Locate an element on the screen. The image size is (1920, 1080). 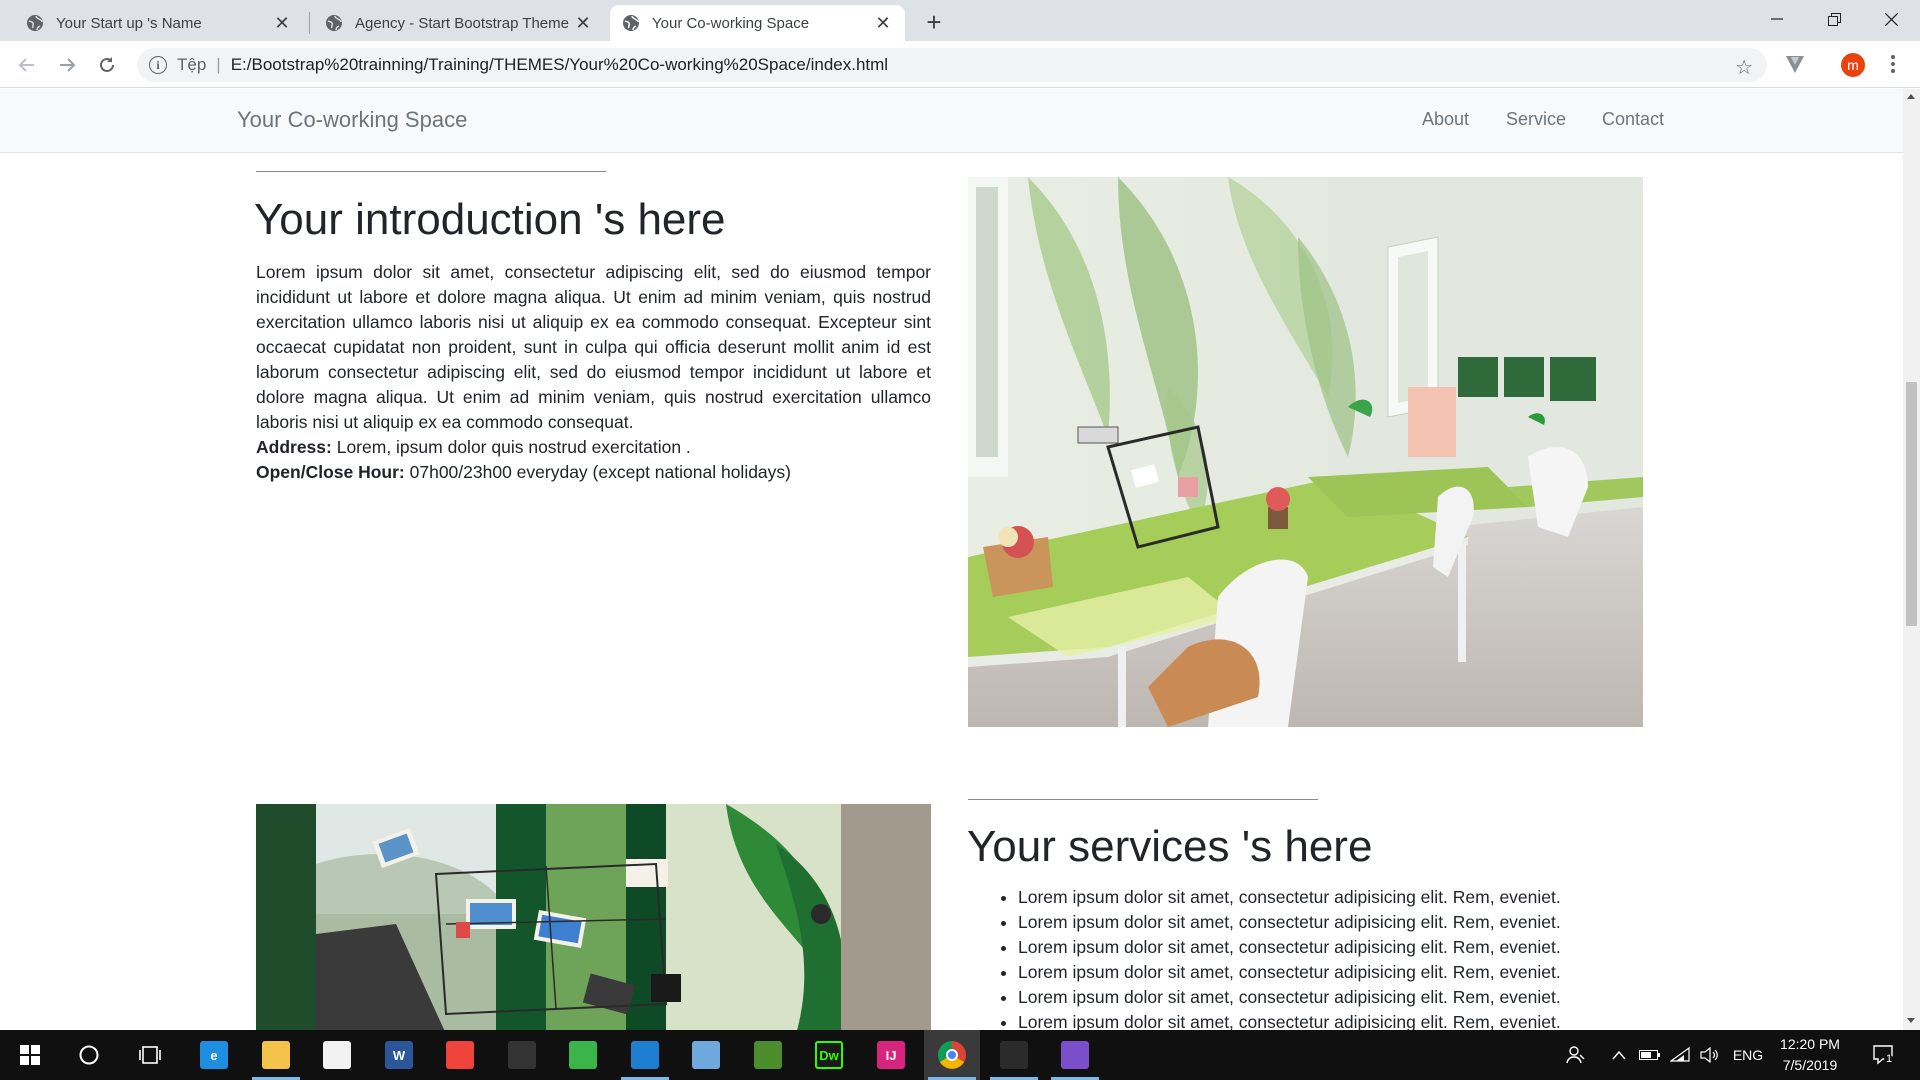
scroll-thumb is located at coordinates (1911, 504).